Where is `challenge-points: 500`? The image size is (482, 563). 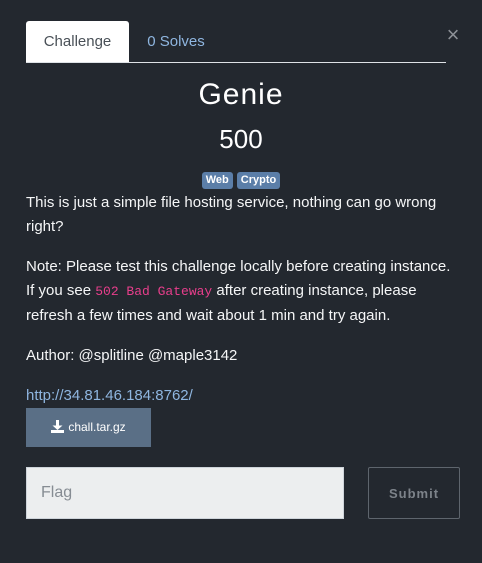
challenge-points: 500 is located at coordinates (241, 139).